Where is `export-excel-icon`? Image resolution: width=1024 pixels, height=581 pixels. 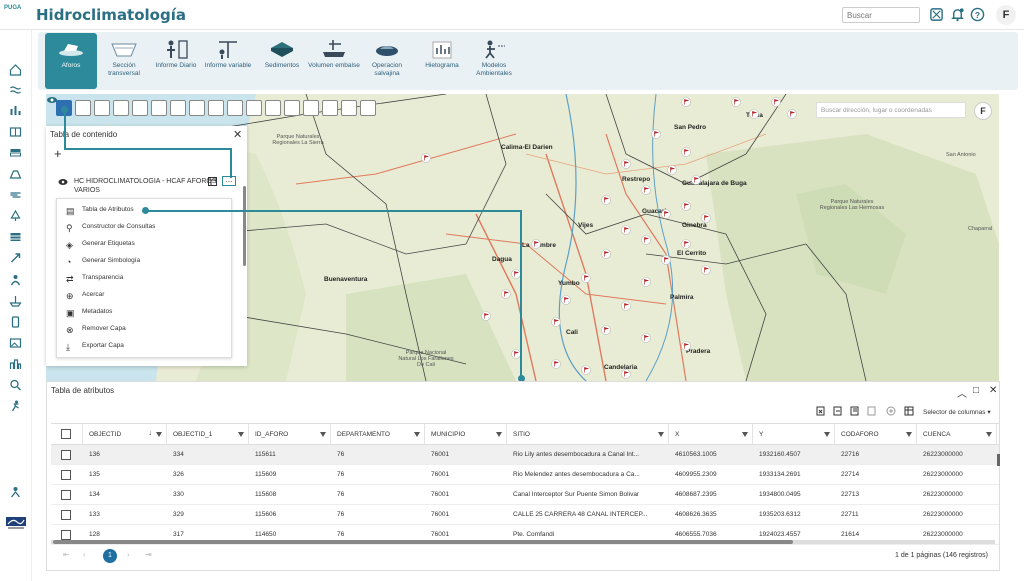
export-excel-icon is located at coordinates (821, 411).